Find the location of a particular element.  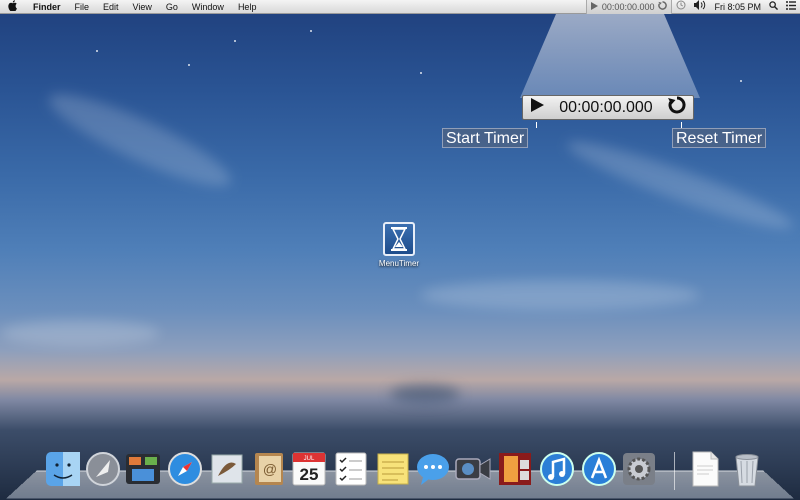

zoom-highlight is located at coordinates (610, 56).